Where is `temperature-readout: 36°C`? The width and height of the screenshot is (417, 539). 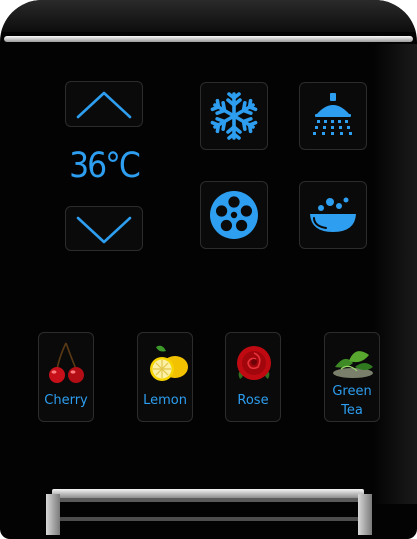
temperature-readout: 36°C is located at coordinates (105, 166).